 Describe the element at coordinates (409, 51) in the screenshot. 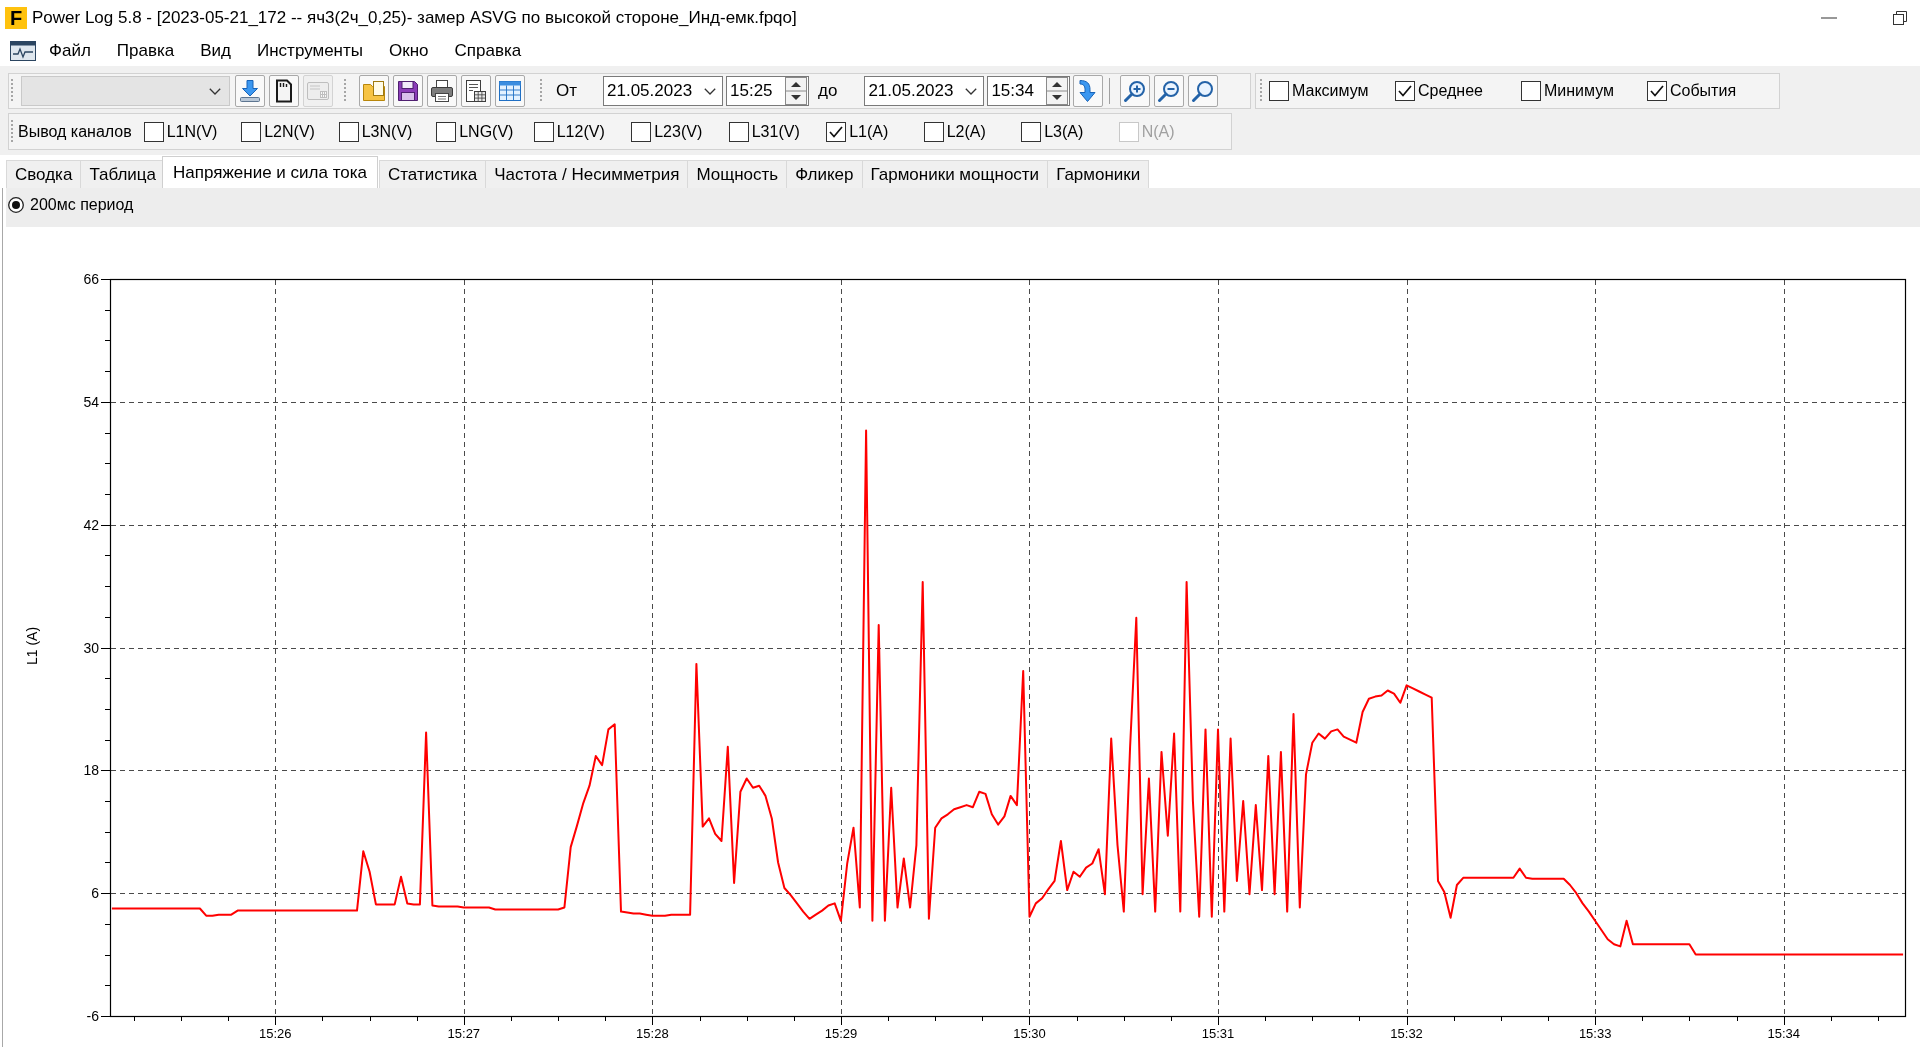

I see `menu-item: Окно` at that location.